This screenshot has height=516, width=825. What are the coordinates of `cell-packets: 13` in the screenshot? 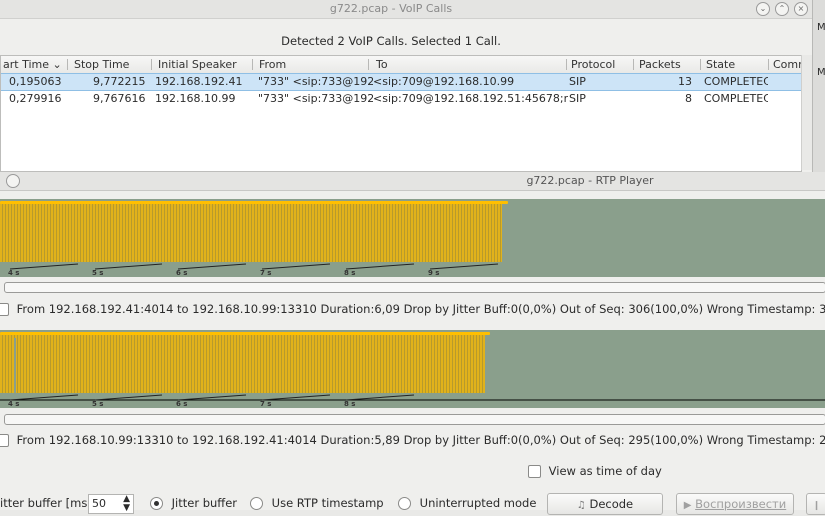 It's located at (685, 81).